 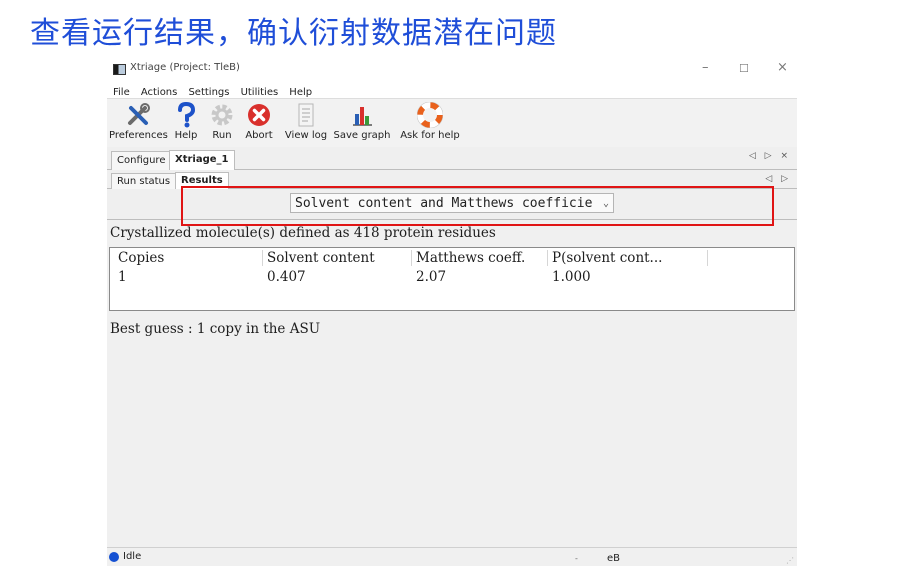 What do you see at coordinates (293, 33) in the screenshot?
I see `slide-title: 查看运行结果，确认衍射数据潜在问题` at bounding box center [293, 33].